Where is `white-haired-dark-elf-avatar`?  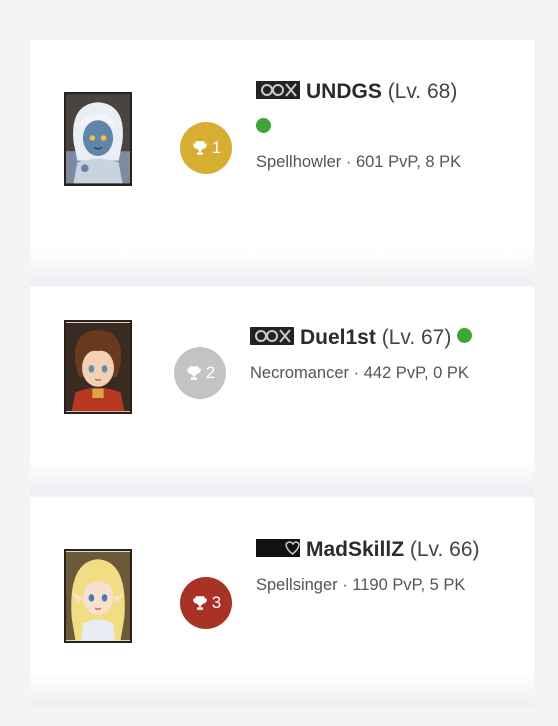
white-haired-dark-elf-avatar is located at coordinates (98, 139).